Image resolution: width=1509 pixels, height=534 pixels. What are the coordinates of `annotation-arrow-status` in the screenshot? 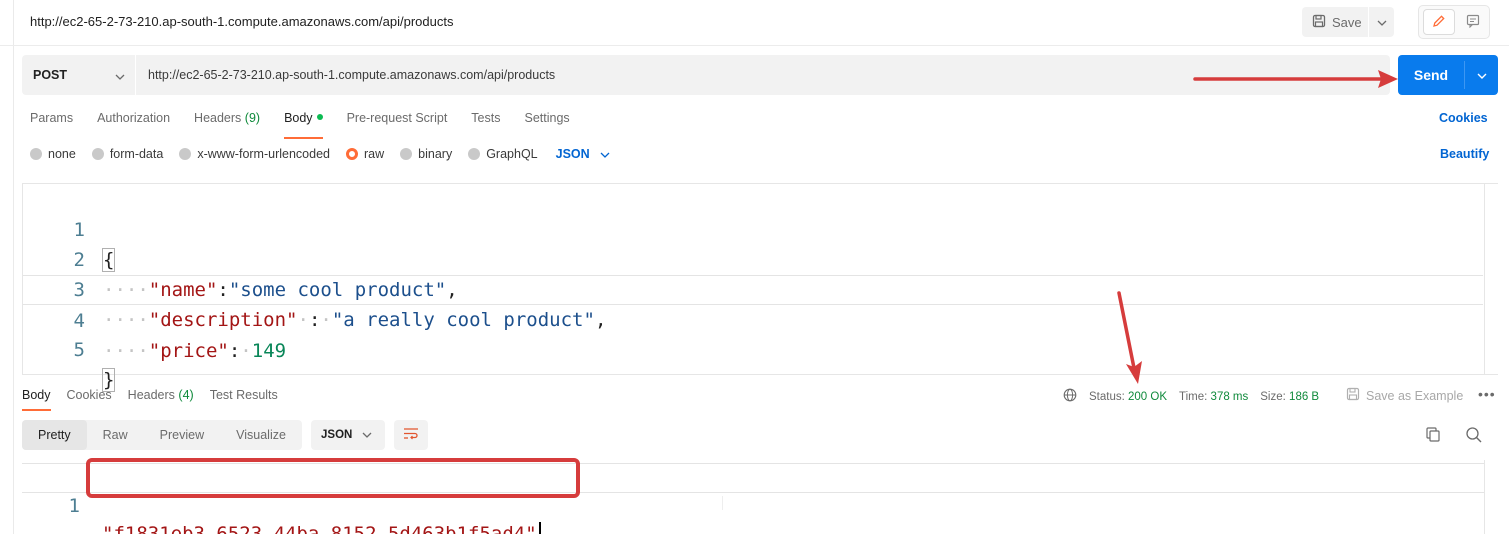 It's located at (1129, 337).